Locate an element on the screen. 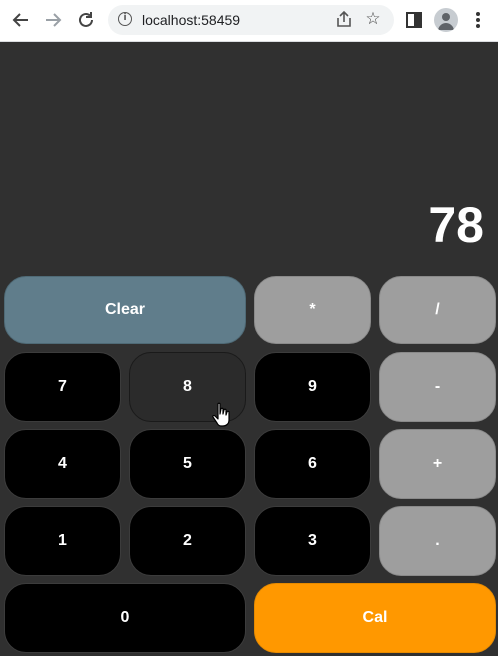  multiply-button: * is located at coordinates (312, 310).